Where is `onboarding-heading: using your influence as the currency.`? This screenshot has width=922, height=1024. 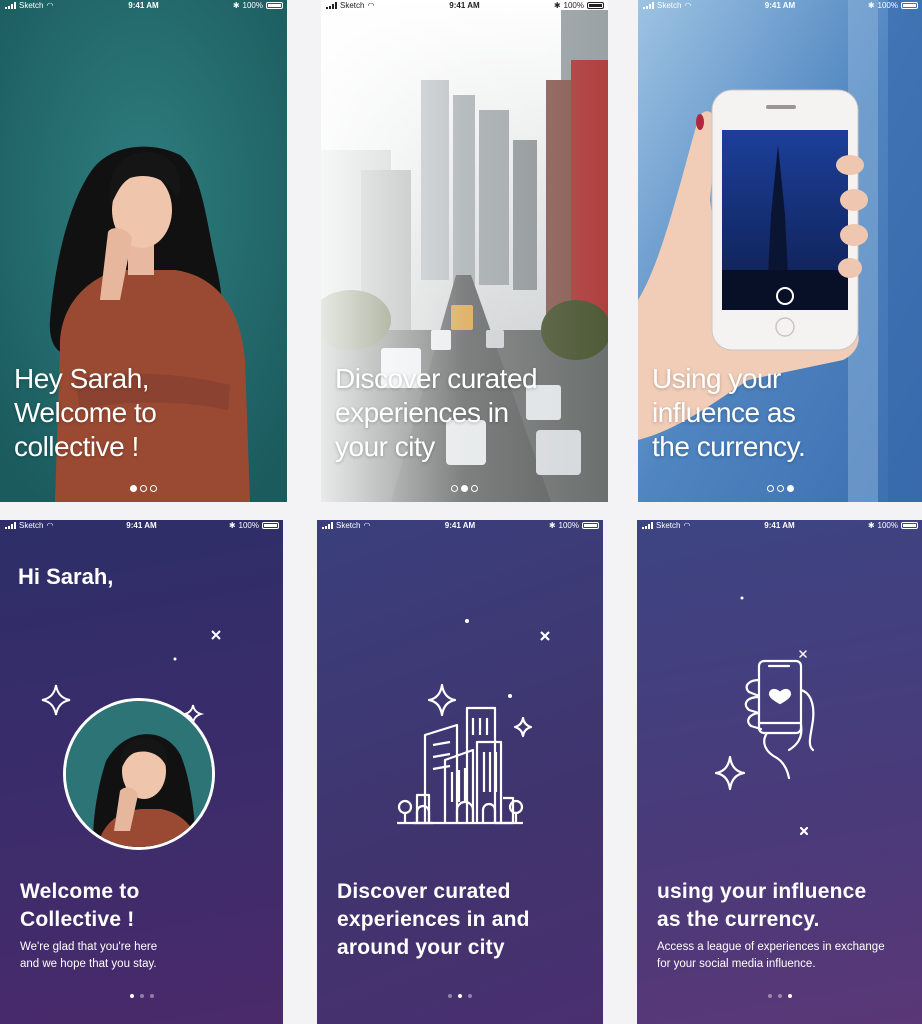
onboarding-heading: using your influence as the currency. is located at coordinates (761, 906).